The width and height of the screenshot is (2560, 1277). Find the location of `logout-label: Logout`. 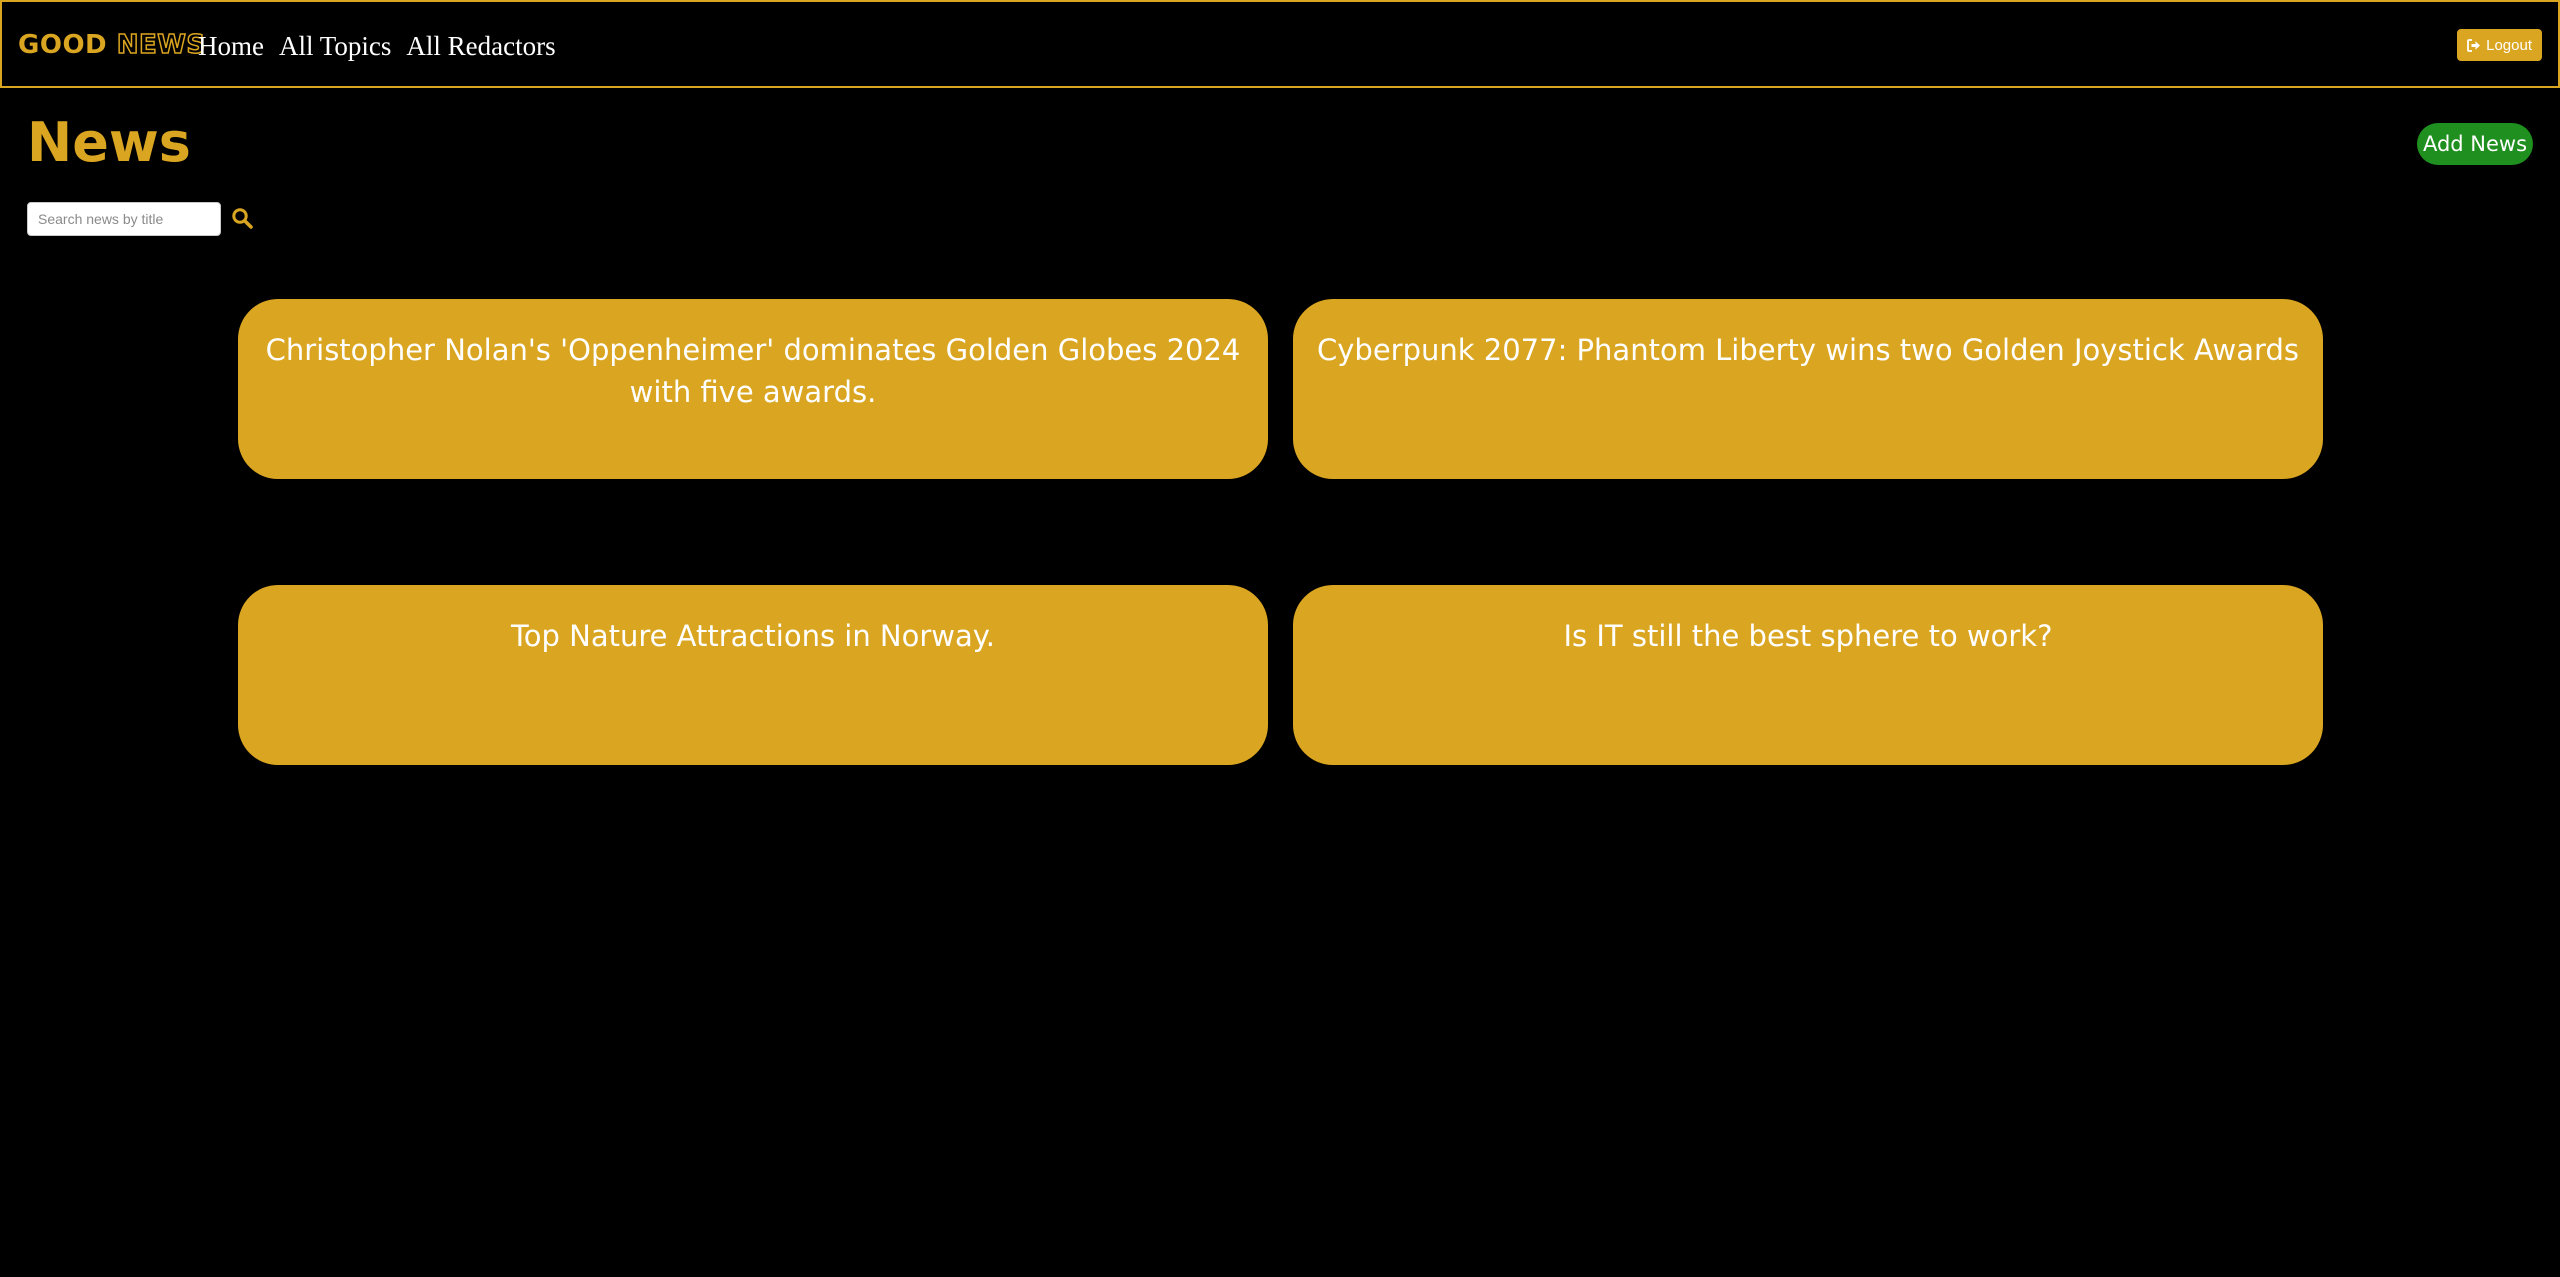

logout-label: Logout is located at coordinates (2509, 45).